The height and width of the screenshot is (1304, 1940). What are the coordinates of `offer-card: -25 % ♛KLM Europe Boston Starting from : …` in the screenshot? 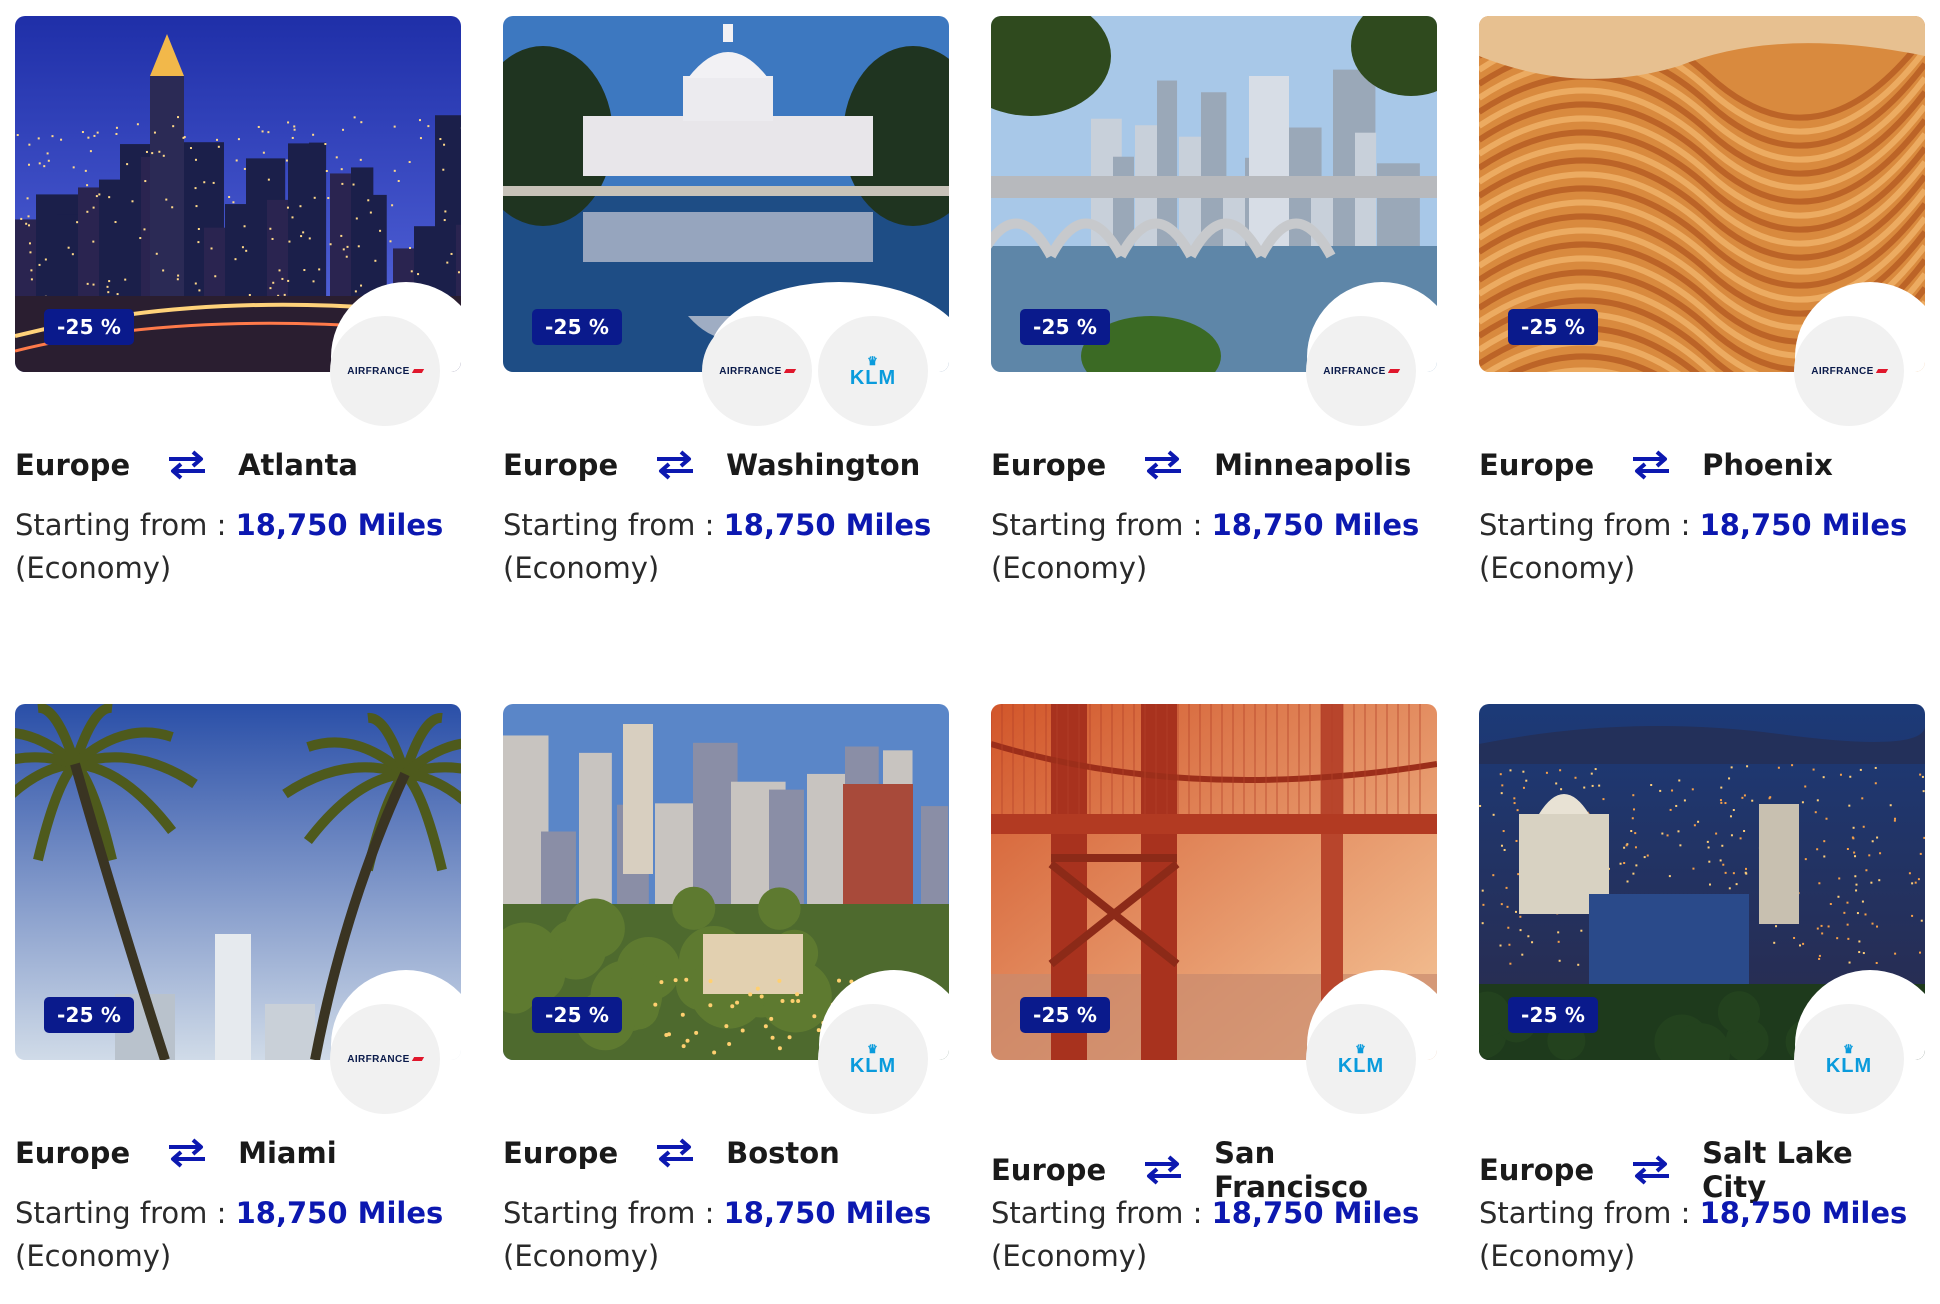 It's located at (726, 1004).